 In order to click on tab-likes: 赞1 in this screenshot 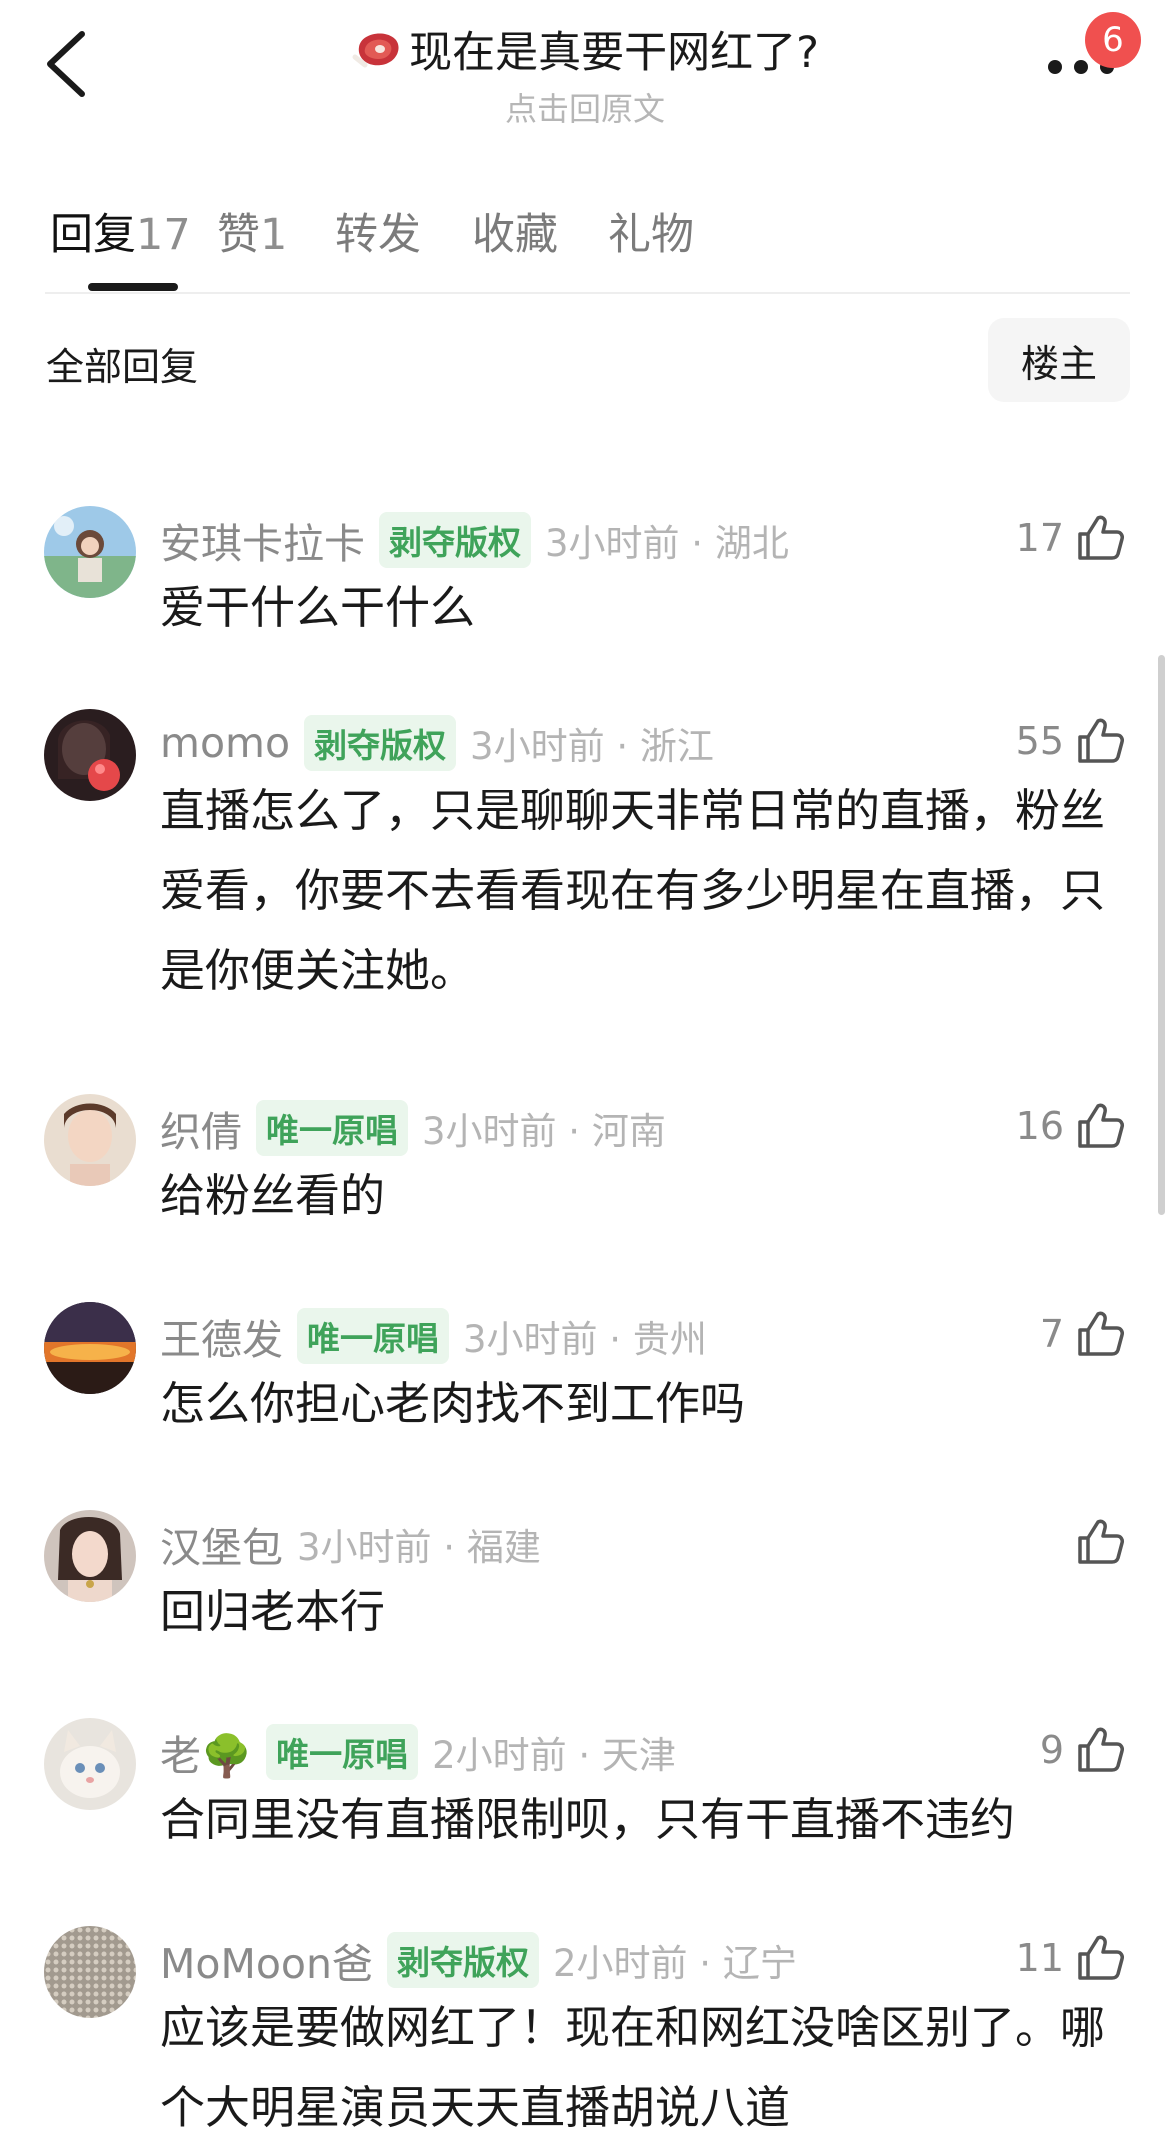, I will do `click(252, 231)`.